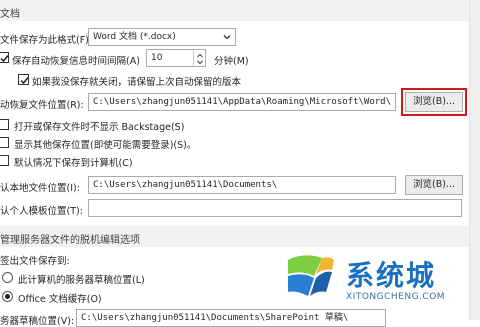  I want to click on no-backstage-checkbox, so click(4, 124).